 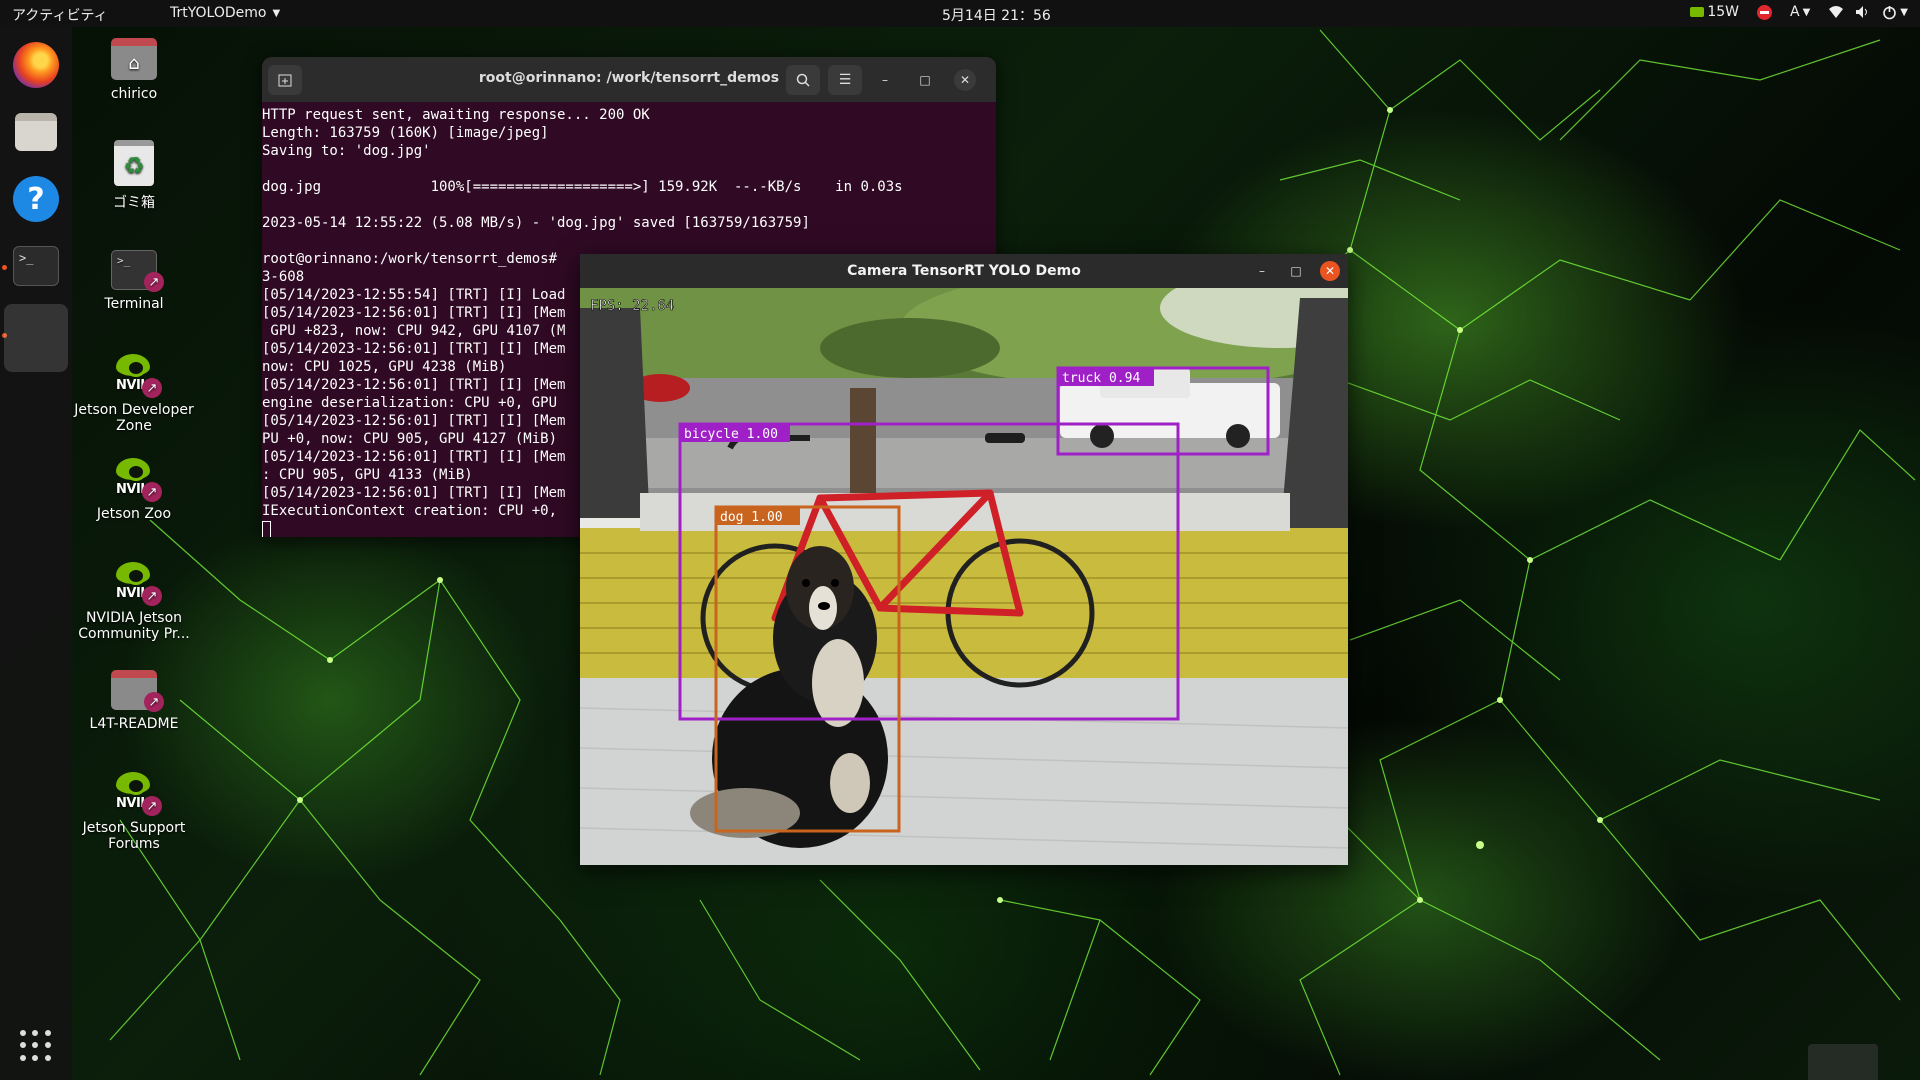 I want to click on firefox-icon, so click(x=36, y=65).